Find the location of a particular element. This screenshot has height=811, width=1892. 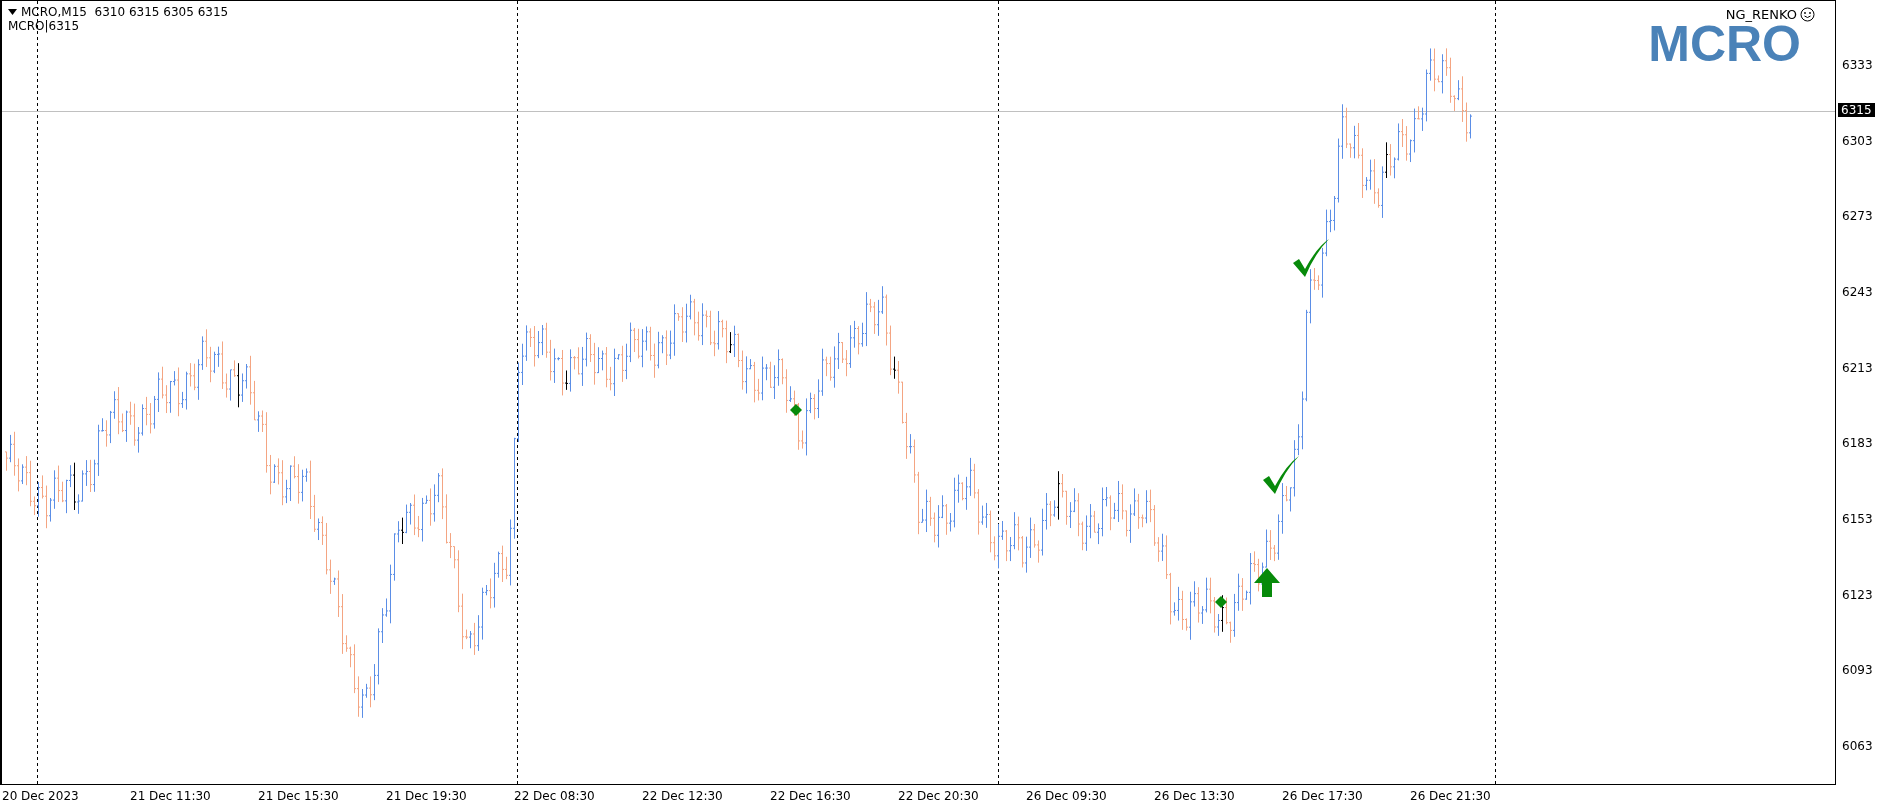

time-tick-label: 21 Dec 15:30 is located at coordinates (299, 796).